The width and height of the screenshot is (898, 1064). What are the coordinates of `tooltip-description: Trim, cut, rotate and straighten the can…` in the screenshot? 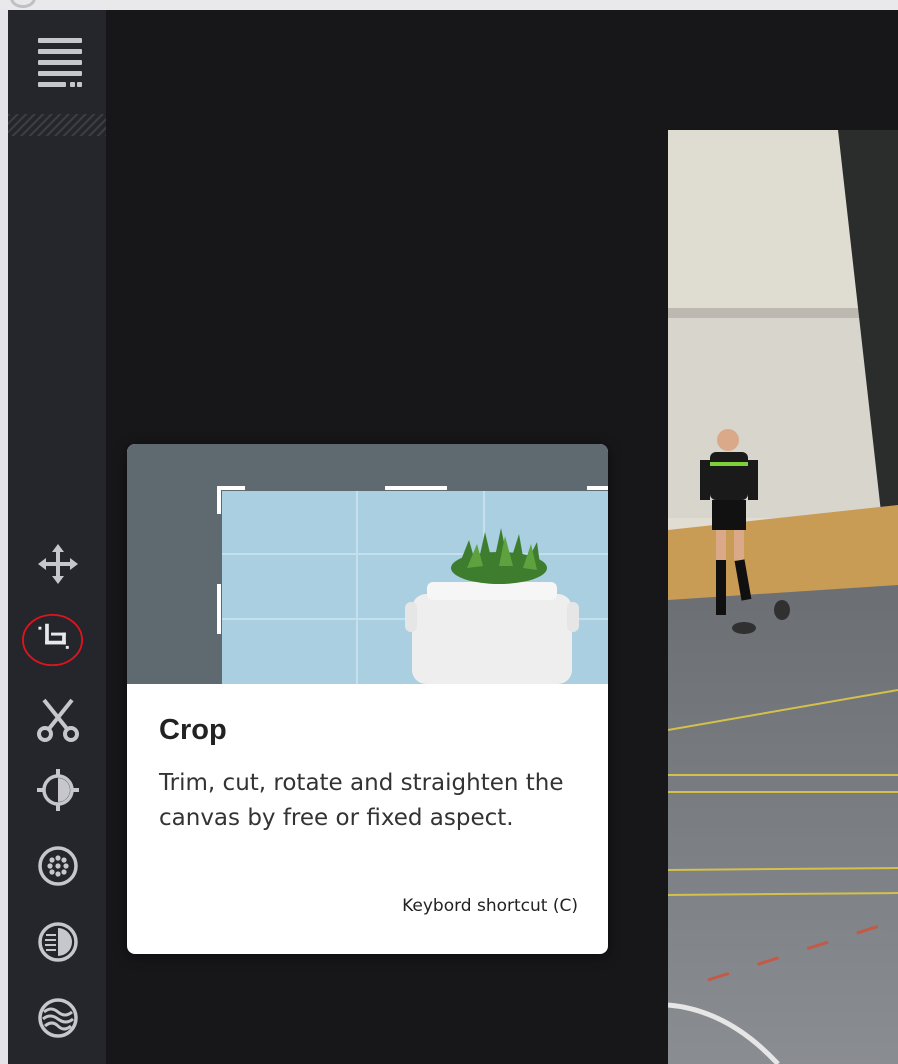 It's located at (361, 800).